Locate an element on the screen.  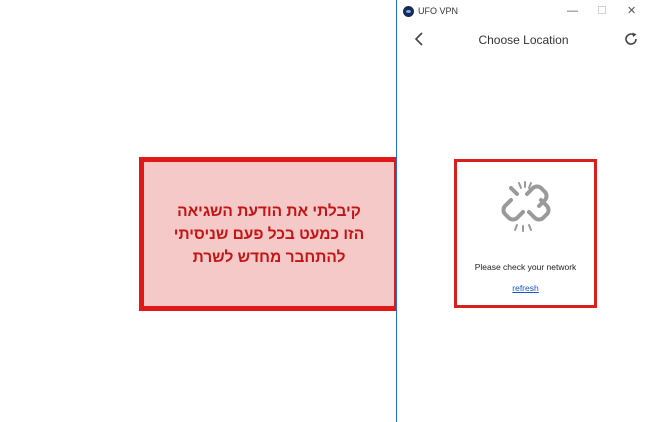
location-header: Choose Location is located at coordinates (523, 39).